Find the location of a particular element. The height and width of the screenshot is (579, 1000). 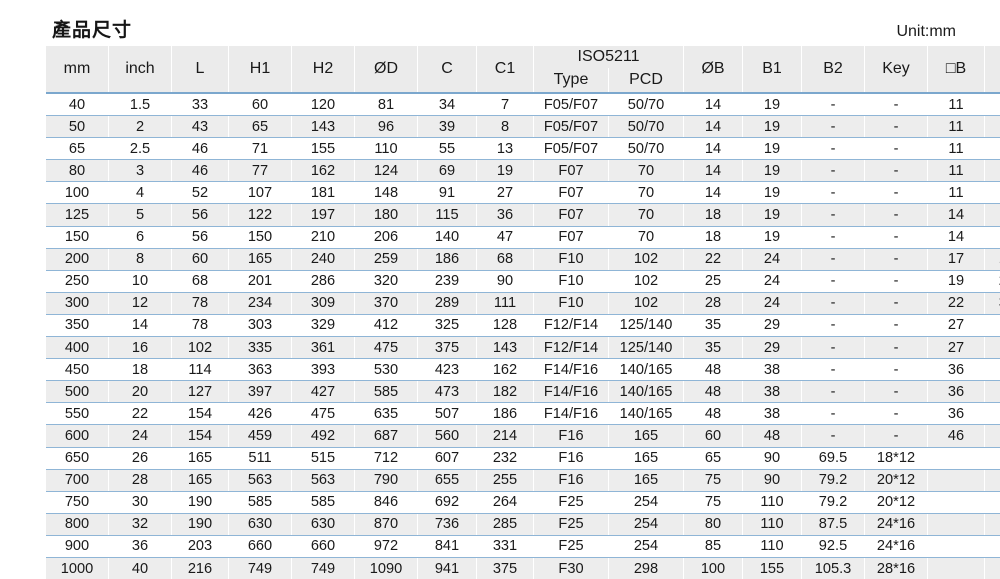

cell-H1: 335 is located at coordinates (260, 348).